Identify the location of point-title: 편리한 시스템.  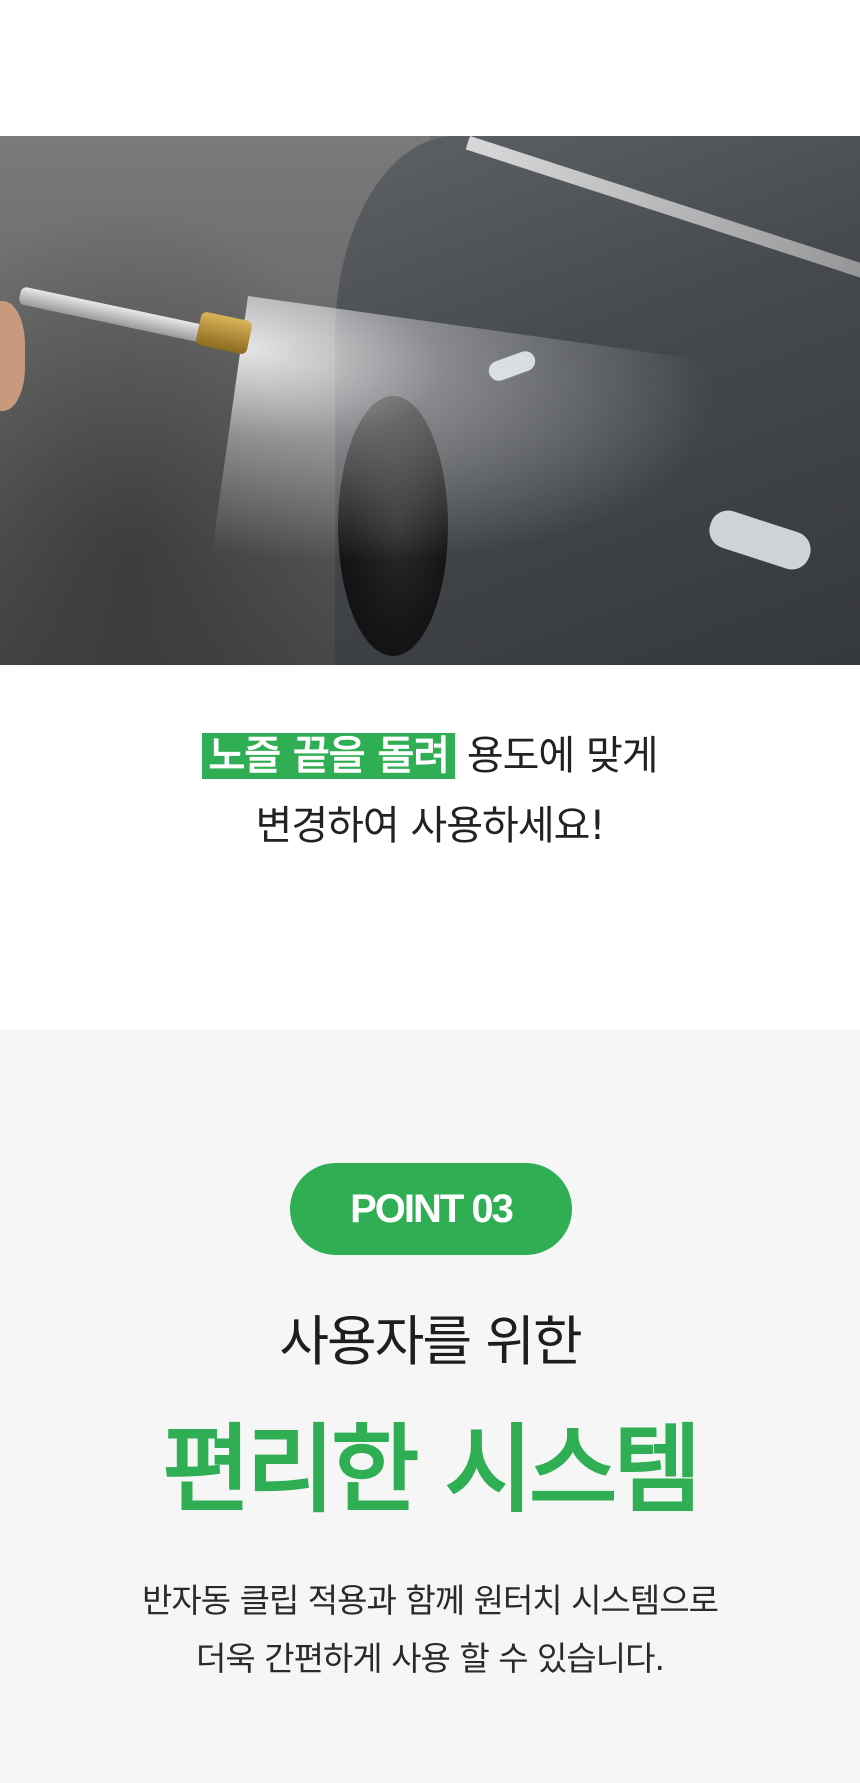
(431, 1470).